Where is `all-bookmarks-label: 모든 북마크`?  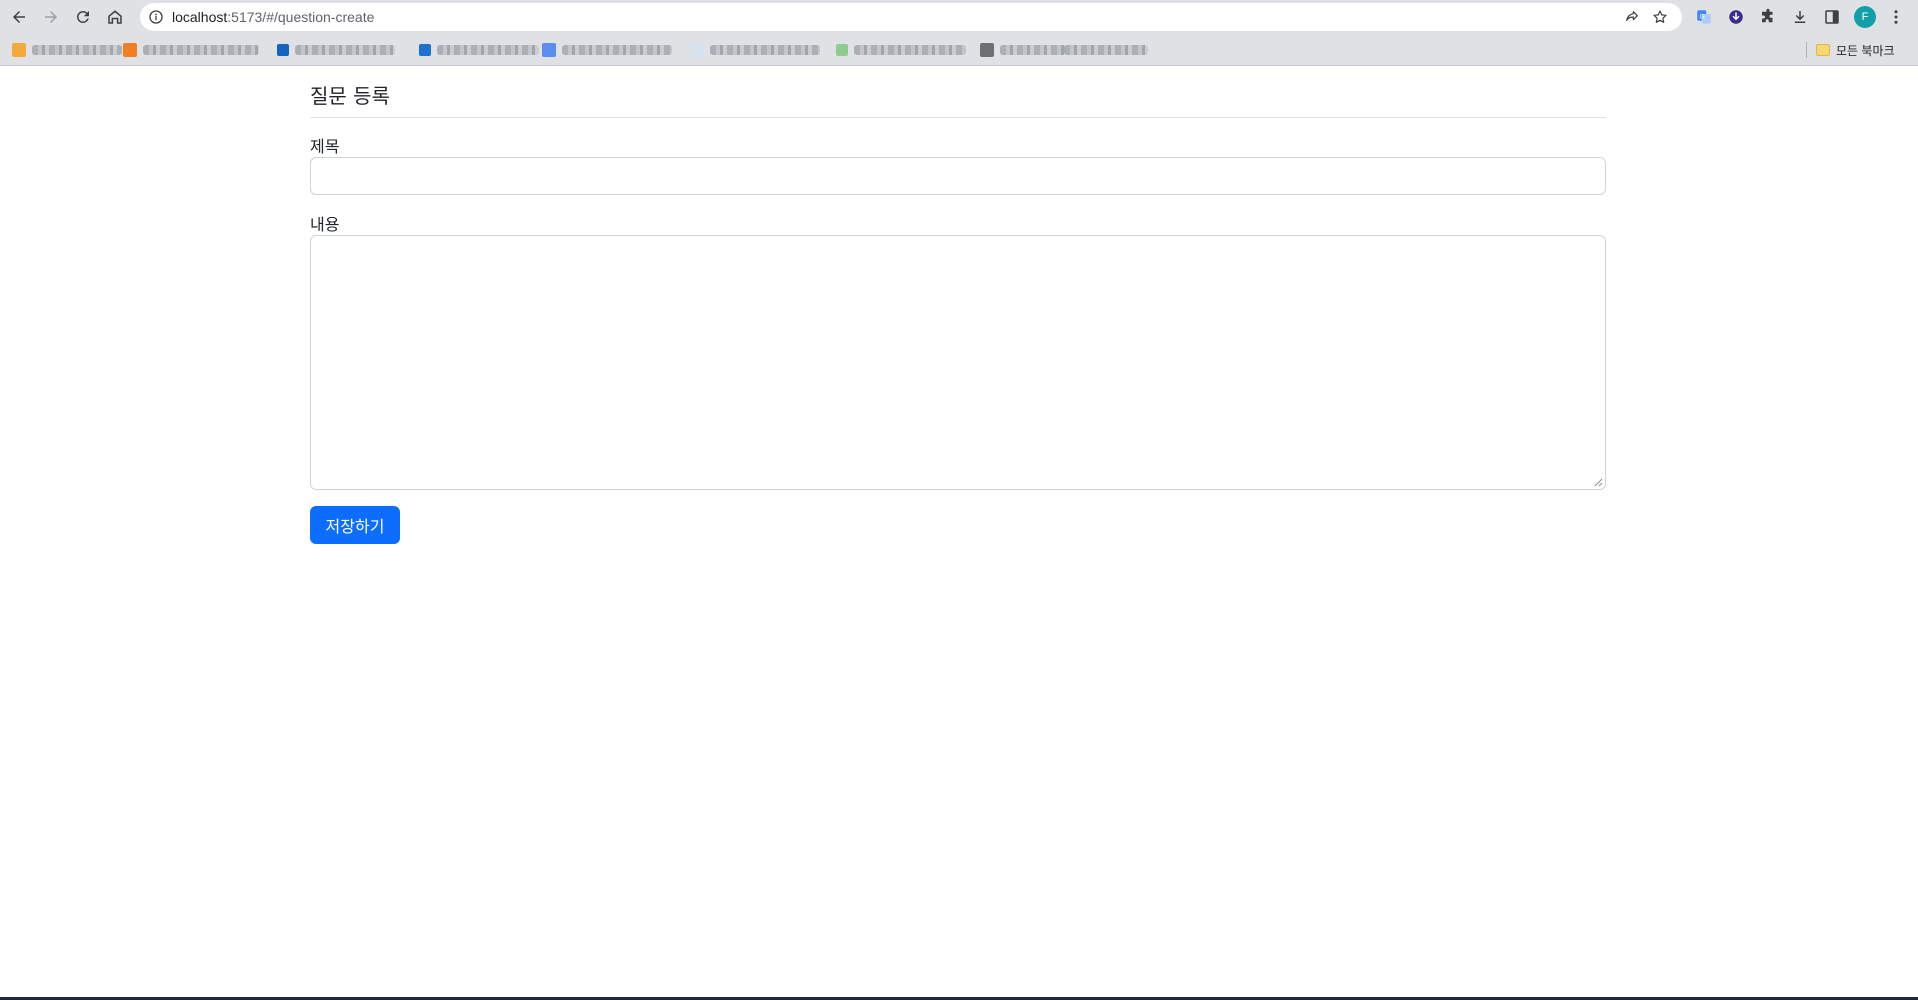 all-bookmarks-label: 모든 북마크 is located at coordinates (1865, 50).